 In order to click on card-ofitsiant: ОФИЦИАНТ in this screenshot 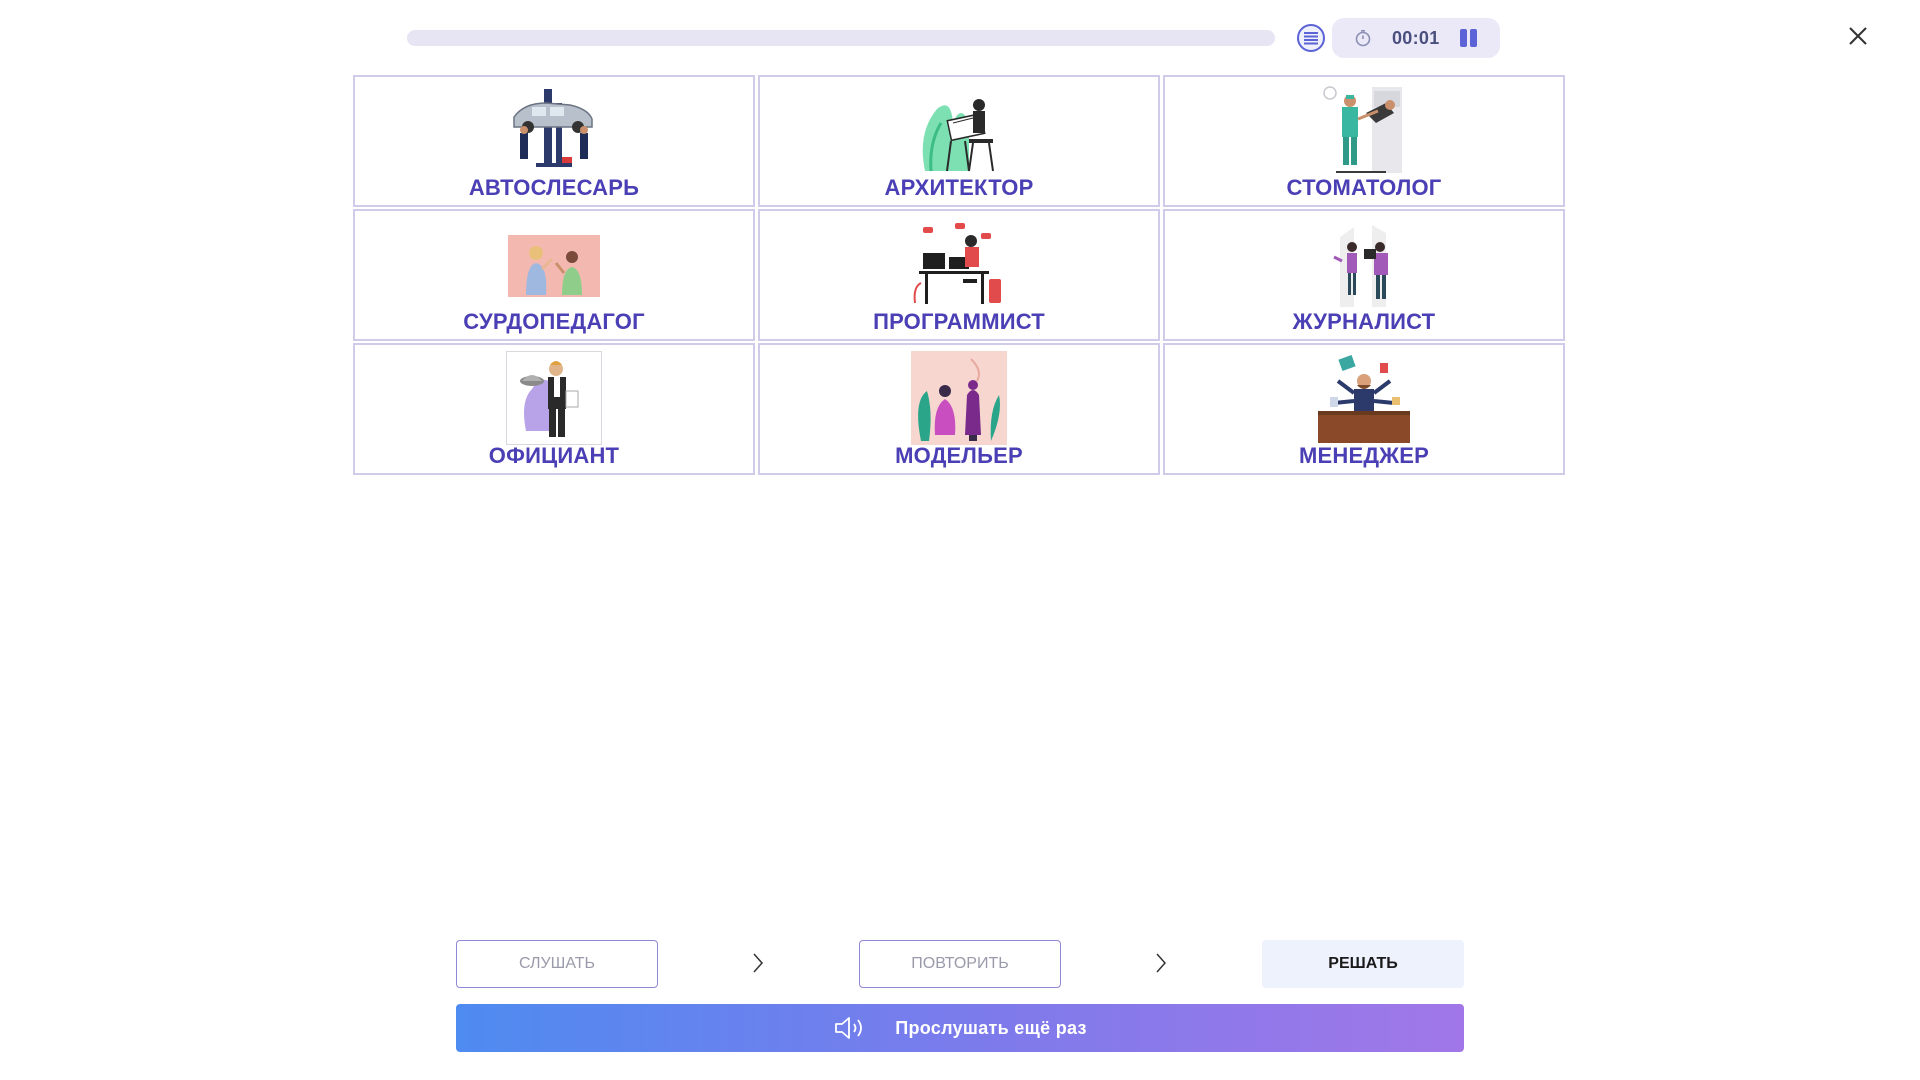, I will do `click(554, 409)`.